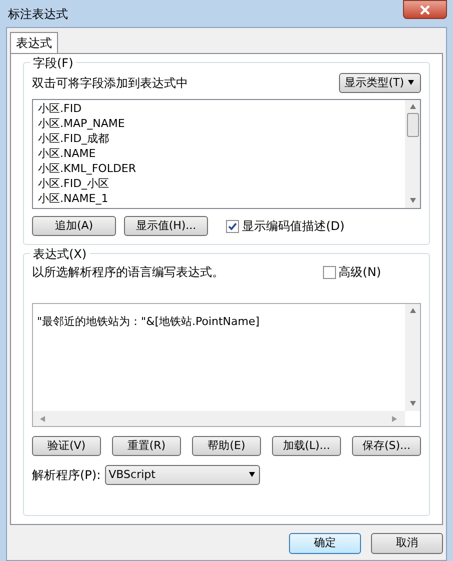  Describe the element at coordinates (219, 183) in the screenshot. I see `field-item: 小区.FID_小区` at that location.